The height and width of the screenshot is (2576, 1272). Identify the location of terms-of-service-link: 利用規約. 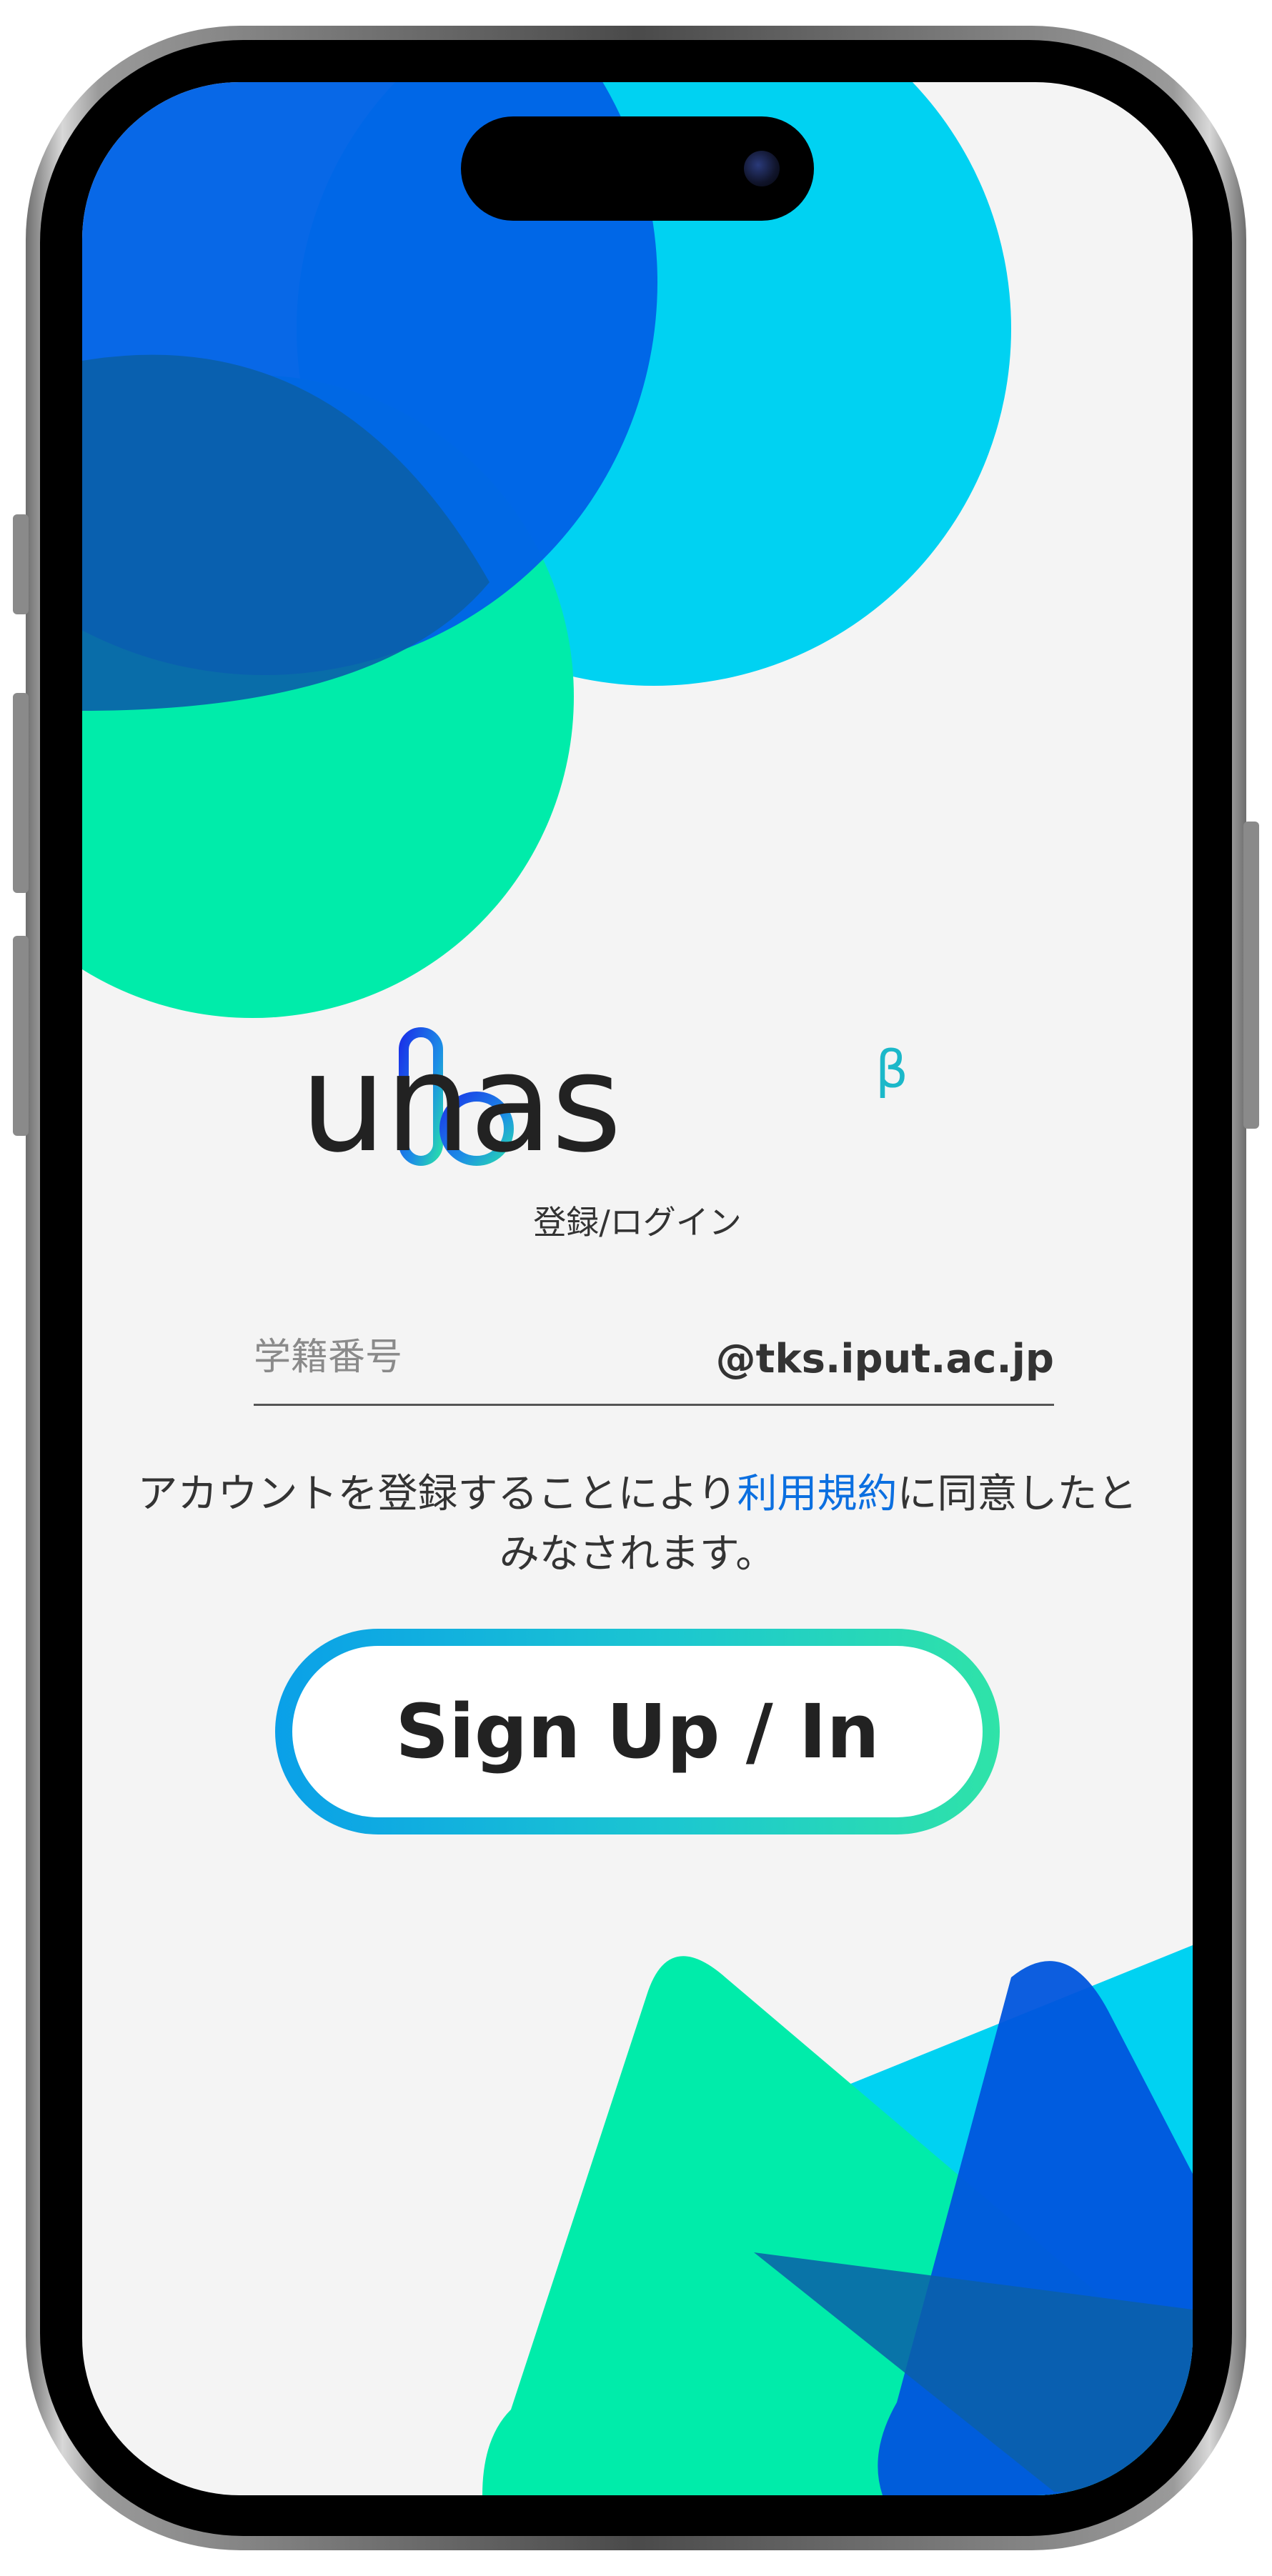
(817, 1494).